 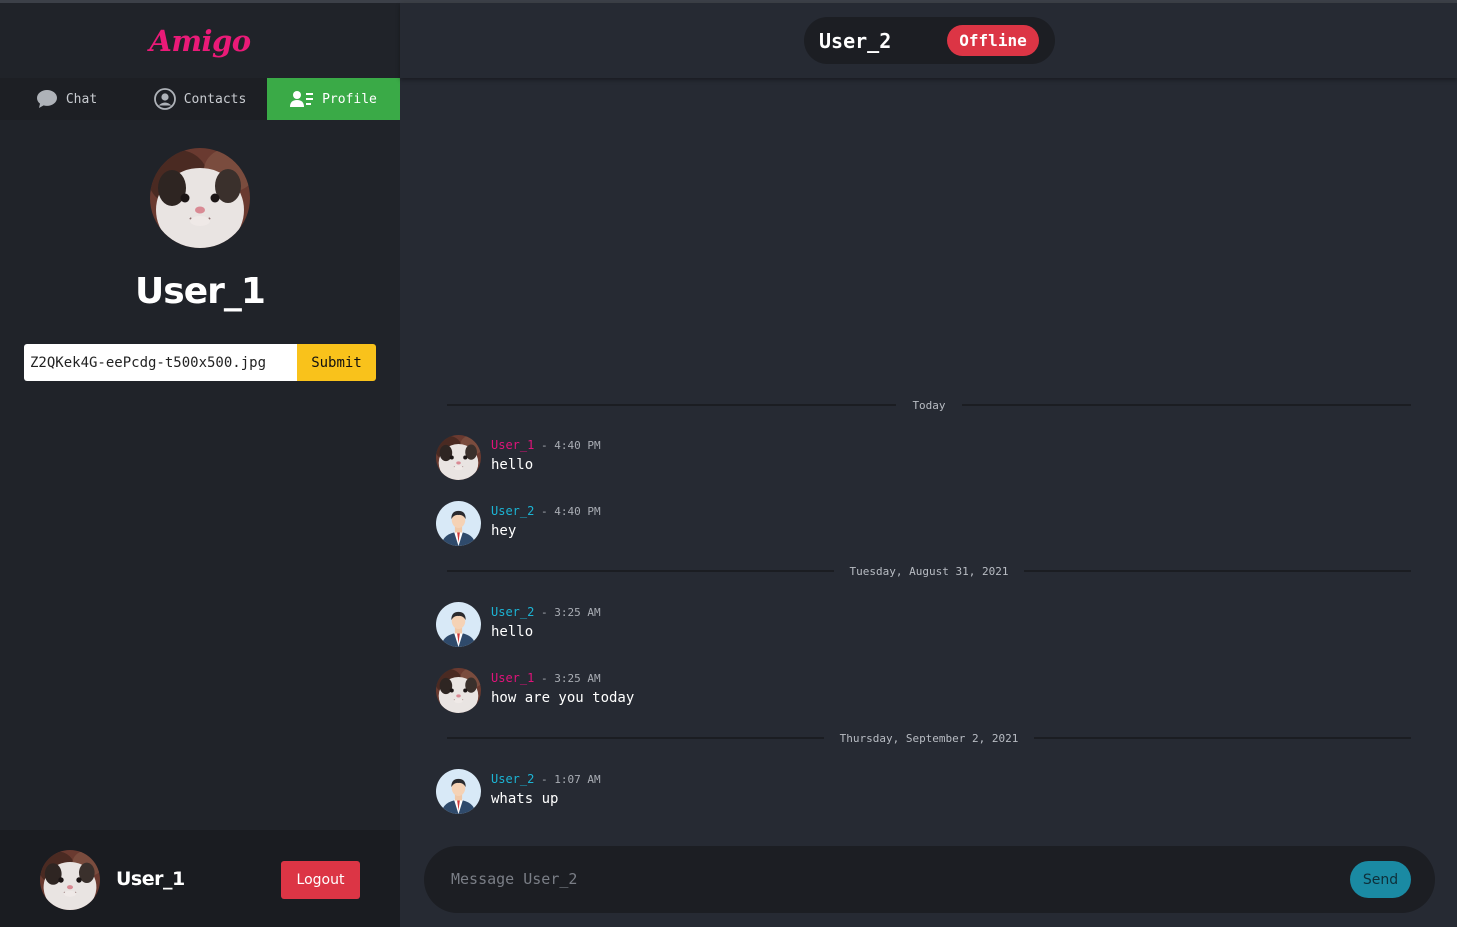 I want to click on date-divider: Thursday, September 2, 2021, so click(x=929, y=738).